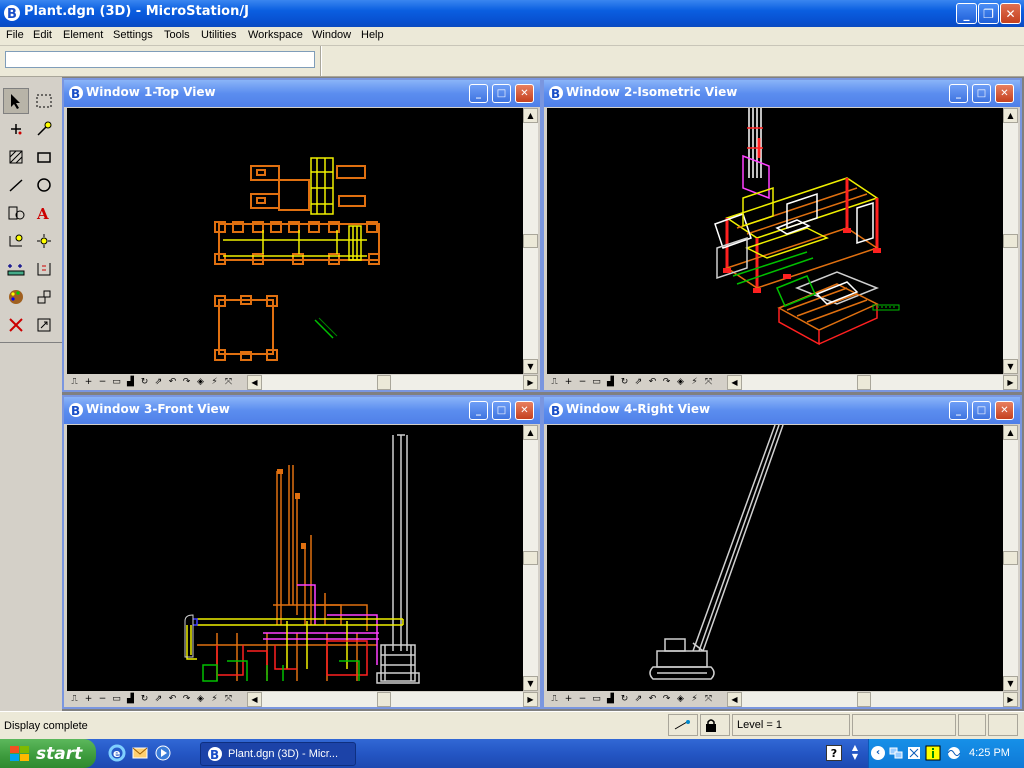  What do you see at coordinates (44, 269) in the screenshot?
I see `drop-icon` at bounding box center [44, 269].